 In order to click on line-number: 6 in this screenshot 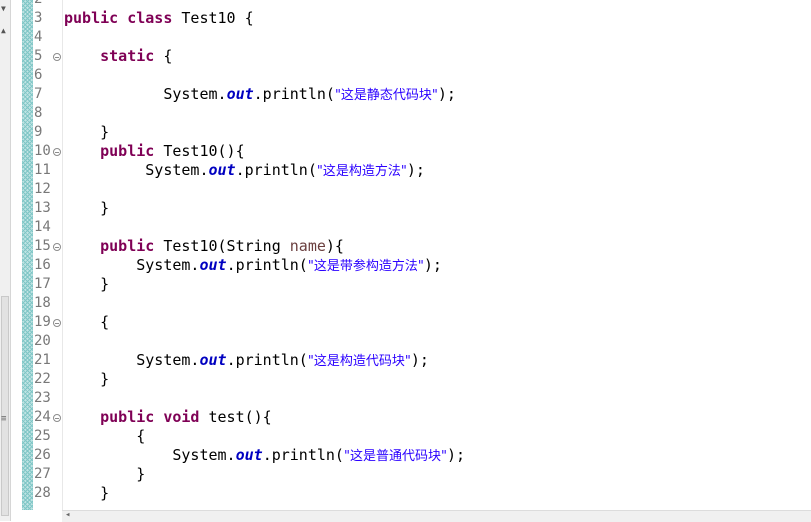, I will do `click(38, 75)`.